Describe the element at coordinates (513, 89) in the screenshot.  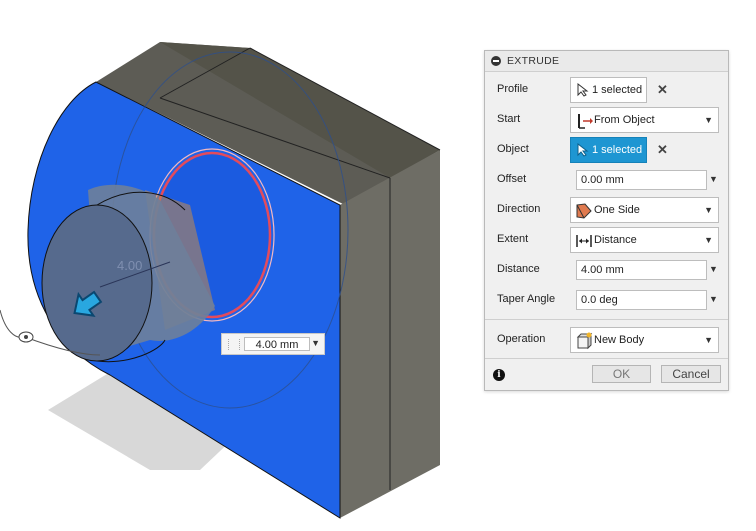
I see `profile-label: Profile` at that location.